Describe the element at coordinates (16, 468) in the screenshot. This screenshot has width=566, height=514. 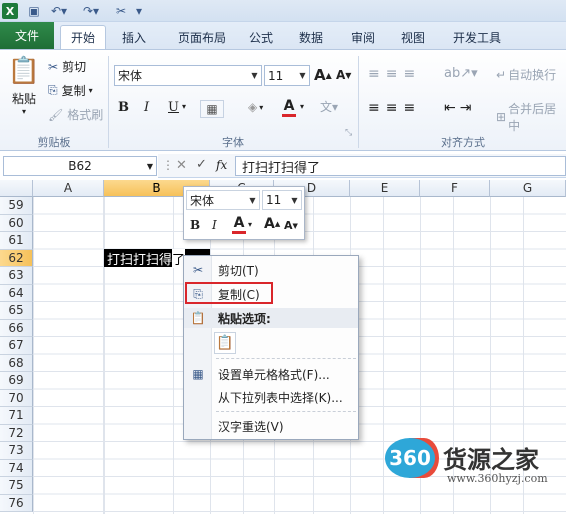
I see `row-header: 74` at that location.